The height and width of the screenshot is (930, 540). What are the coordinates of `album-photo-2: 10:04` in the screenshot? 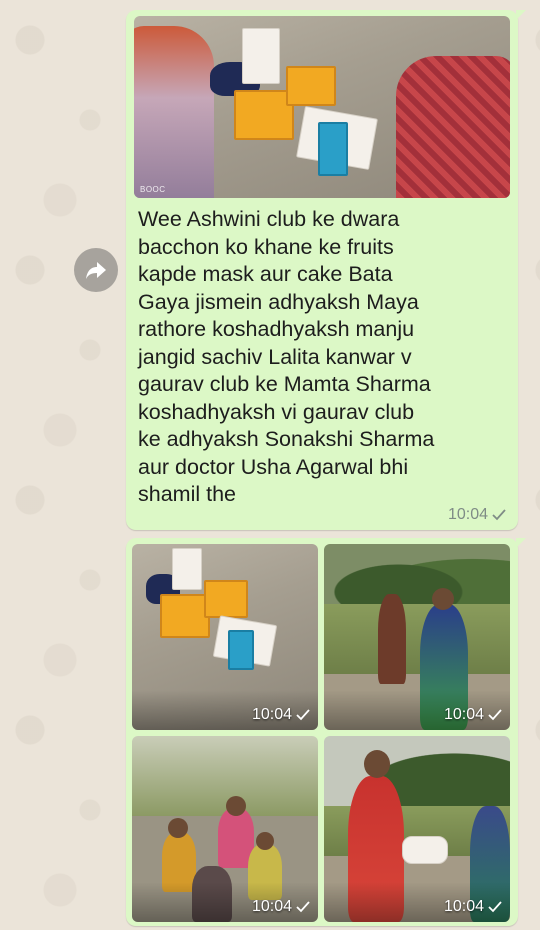 It's located at (417, 637).